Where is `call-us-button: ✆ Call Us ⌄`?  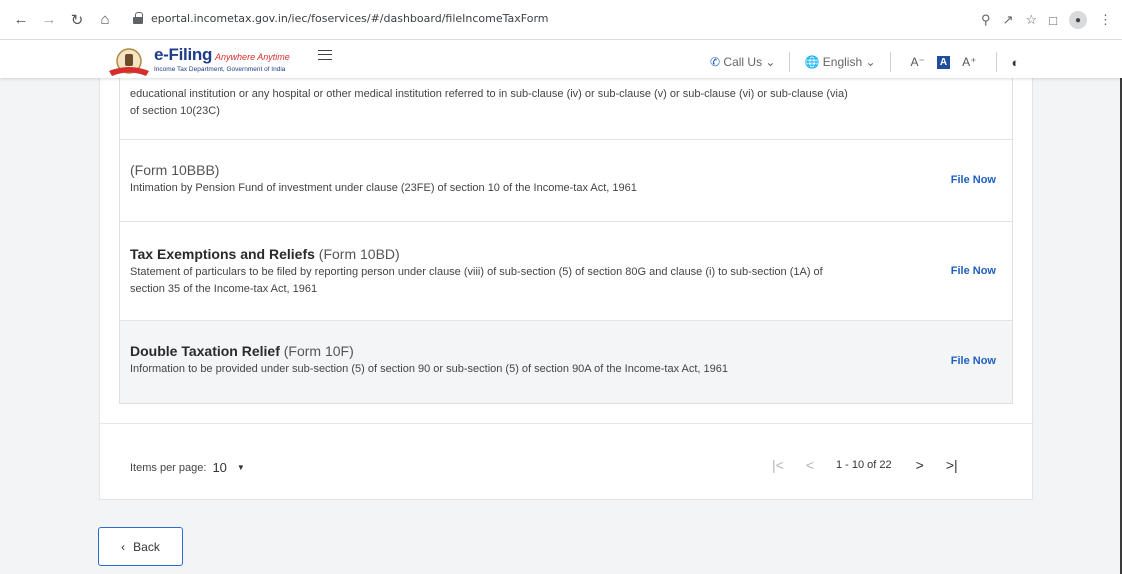 call-us-button: ✆ Call Us ⌄ is located at coordinates (742, 62).